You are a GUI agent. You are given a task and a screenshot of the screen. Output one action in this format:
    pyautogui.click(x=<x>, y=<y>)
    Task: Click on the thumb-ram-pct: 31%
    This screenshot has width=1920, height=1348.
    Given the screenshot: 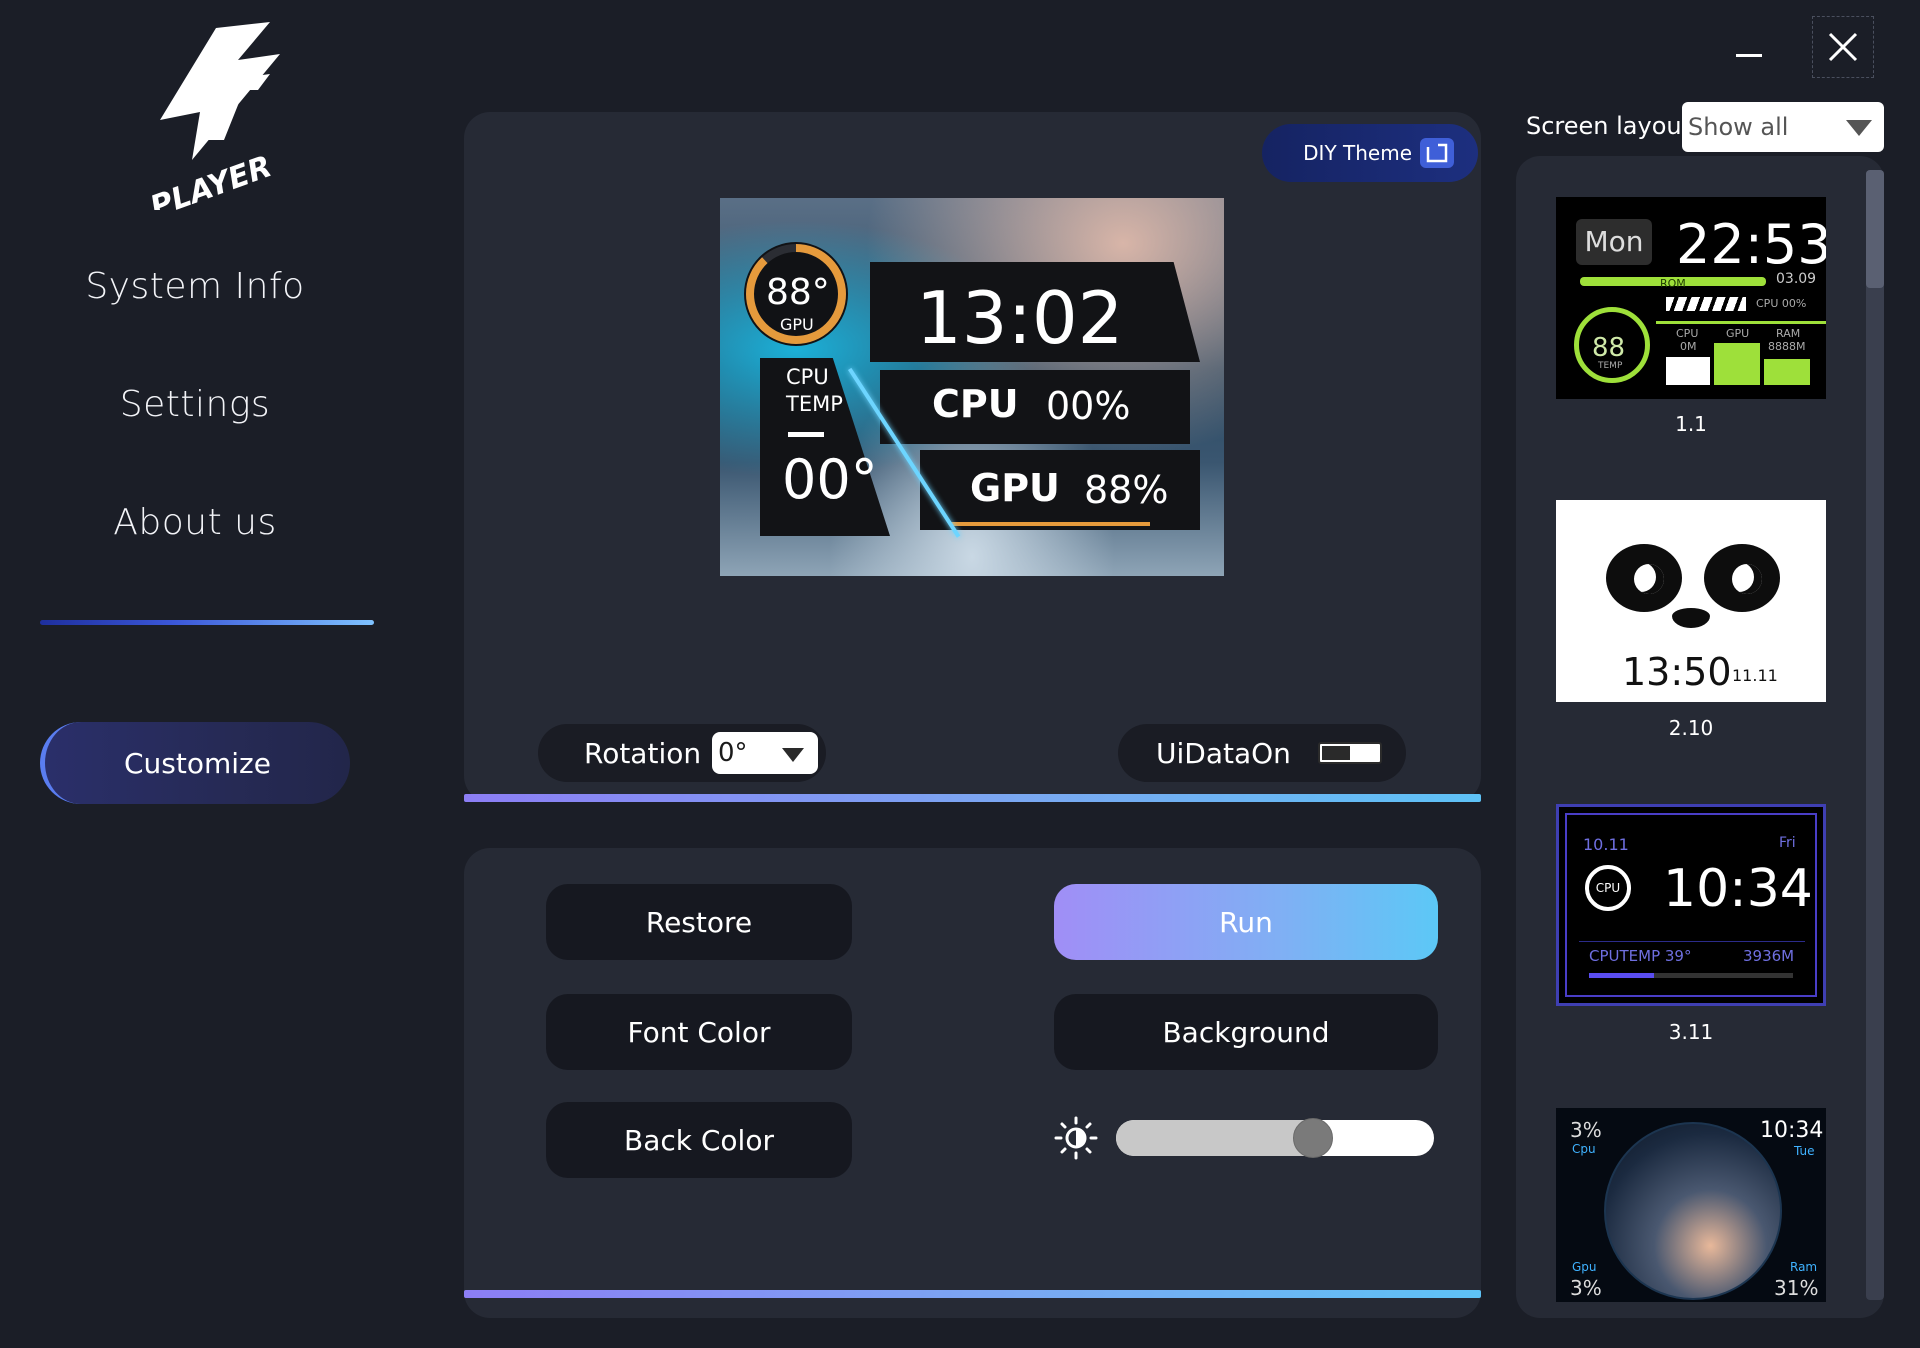 What is the action you would take?
    pyautogui.click(x=1796, y=1288)
    